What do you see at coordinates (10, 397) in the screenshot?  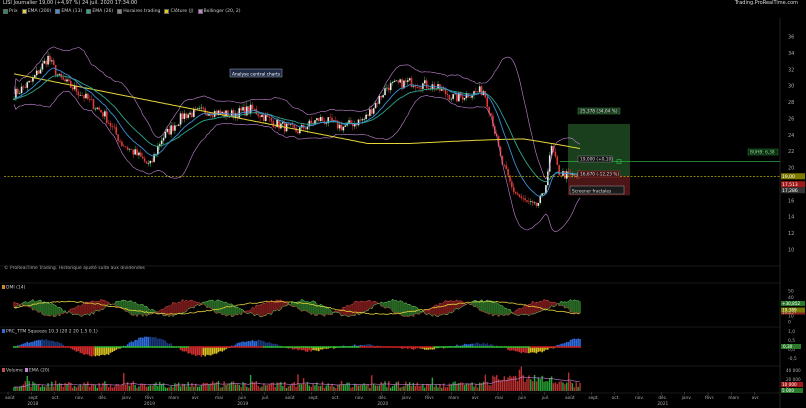 I see `time-tick-label: août` at bounding box center [10, 397].